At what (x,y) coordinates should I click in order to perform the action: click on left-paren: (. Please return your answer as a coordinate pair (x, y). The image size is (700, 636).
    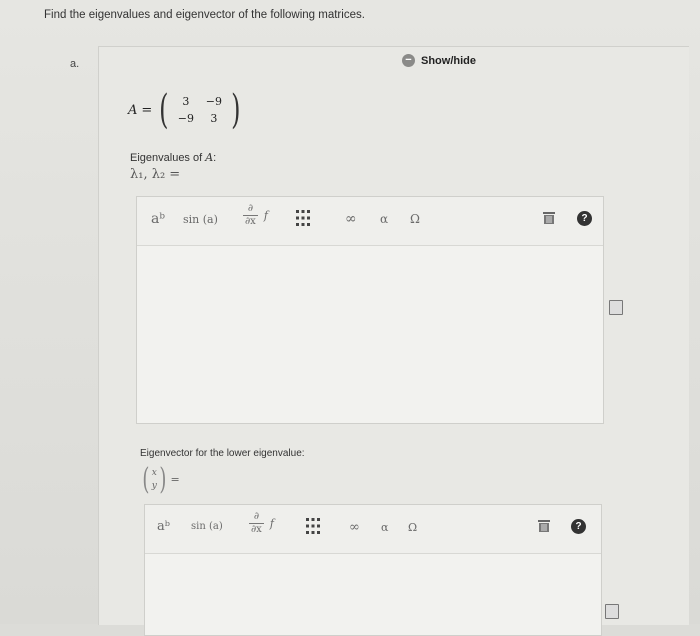
    Looking at the image, I should click on (164, 110).